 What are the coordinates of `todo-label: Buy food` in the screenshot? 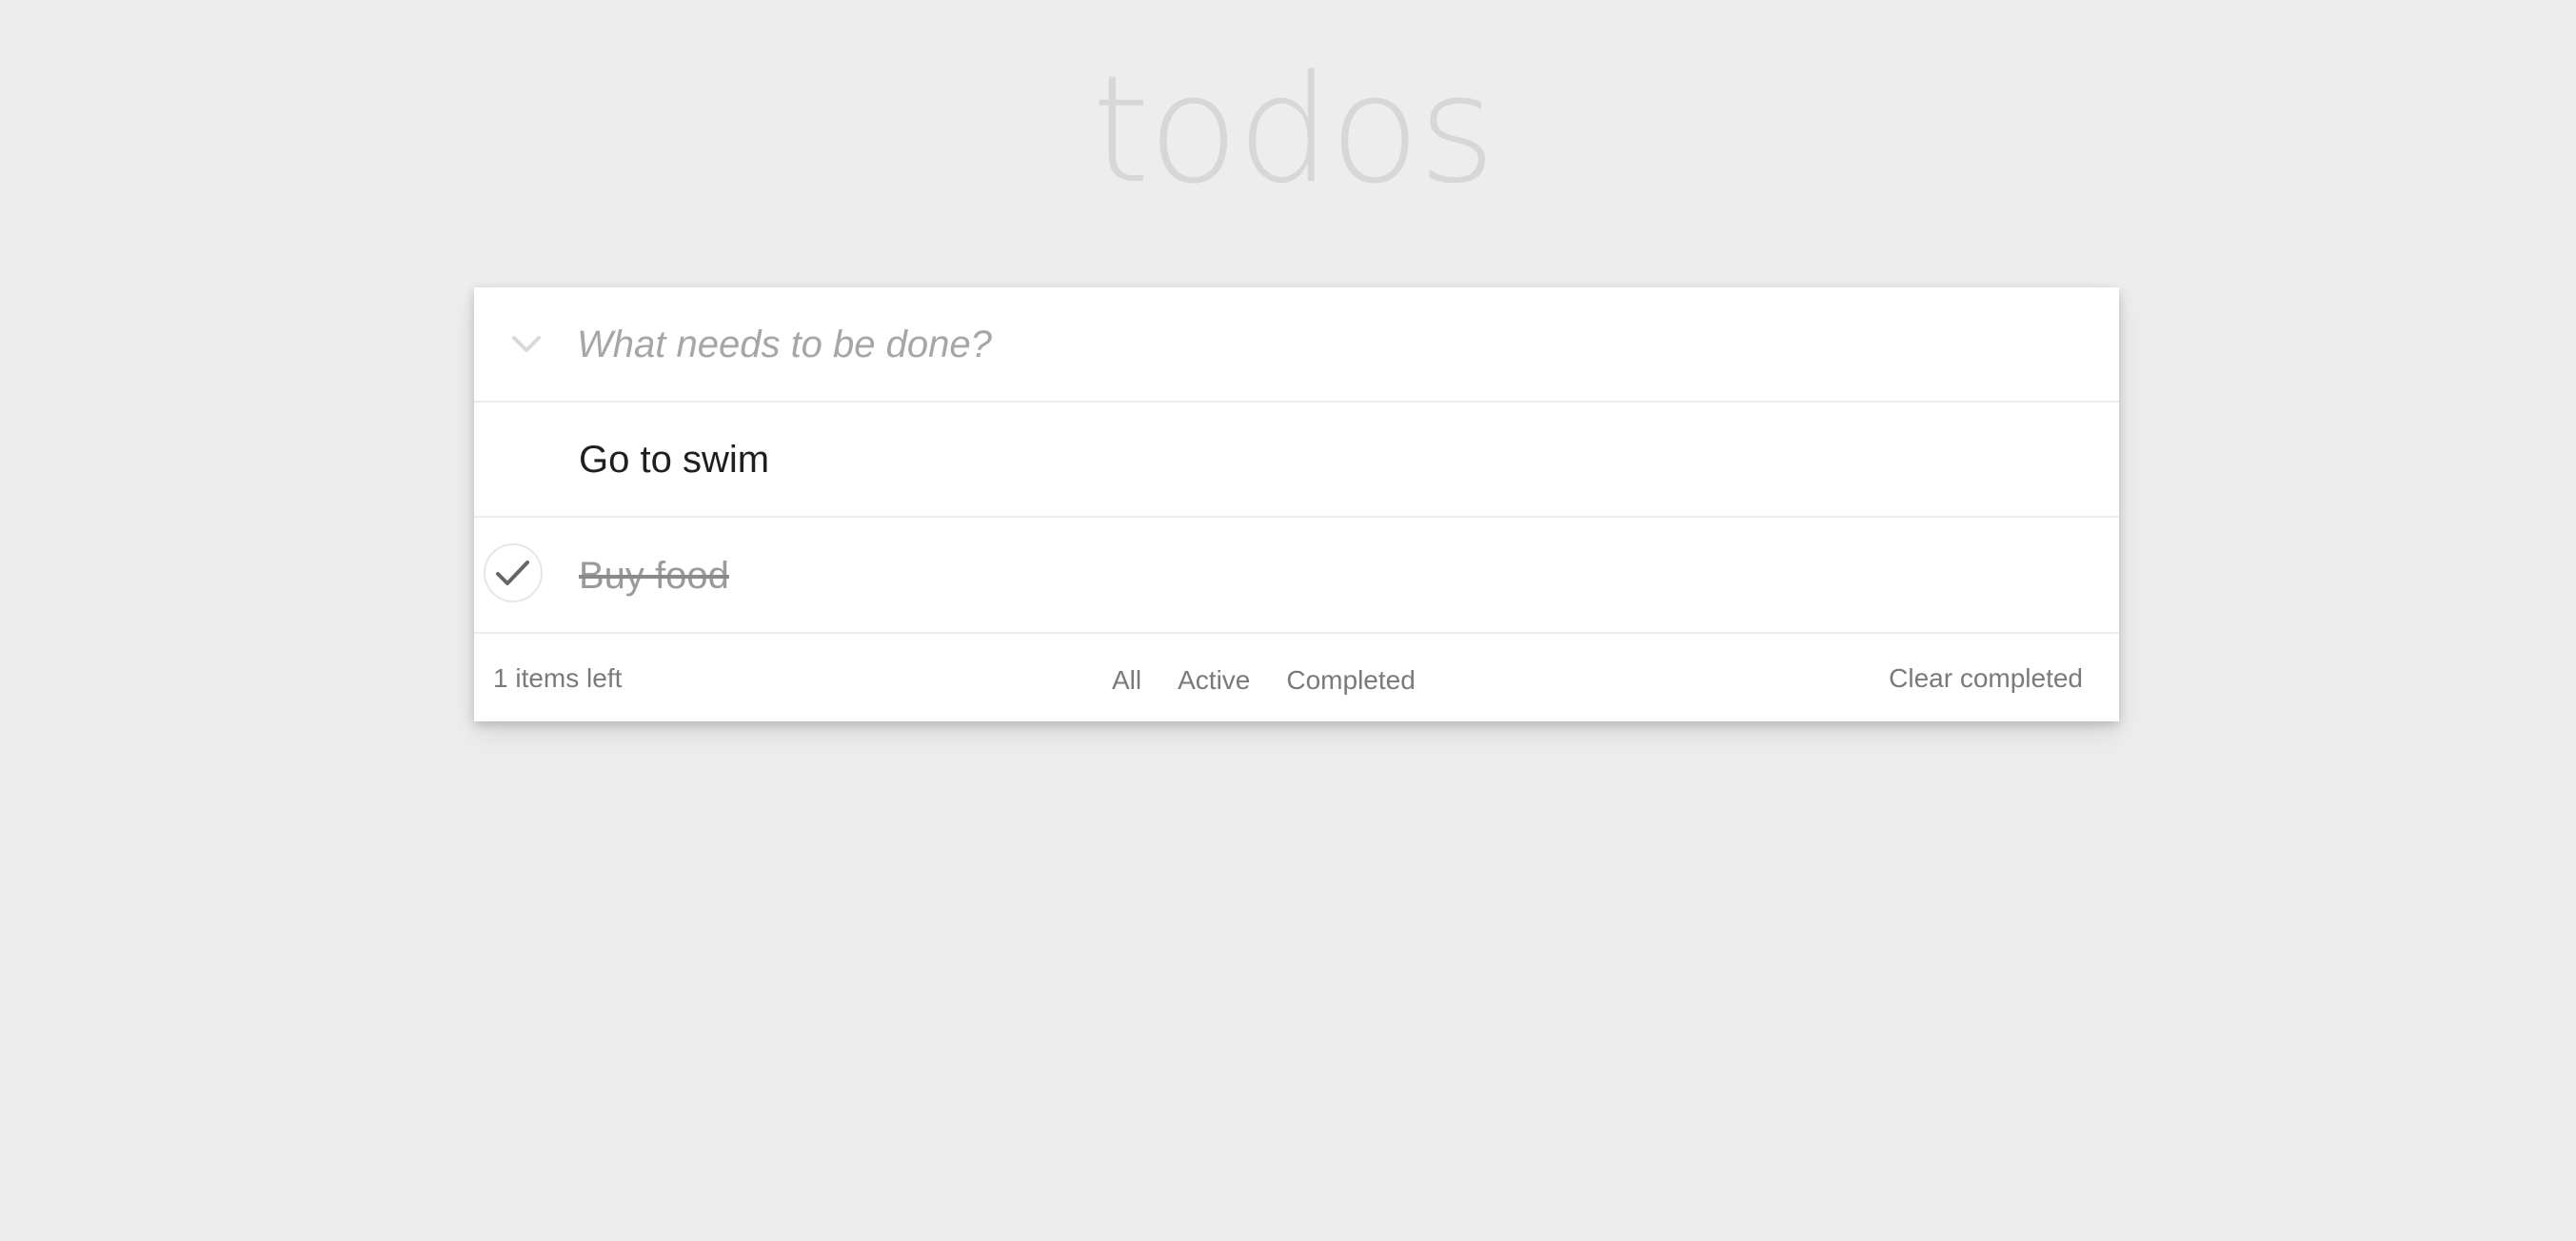 It's located at (654, 576).